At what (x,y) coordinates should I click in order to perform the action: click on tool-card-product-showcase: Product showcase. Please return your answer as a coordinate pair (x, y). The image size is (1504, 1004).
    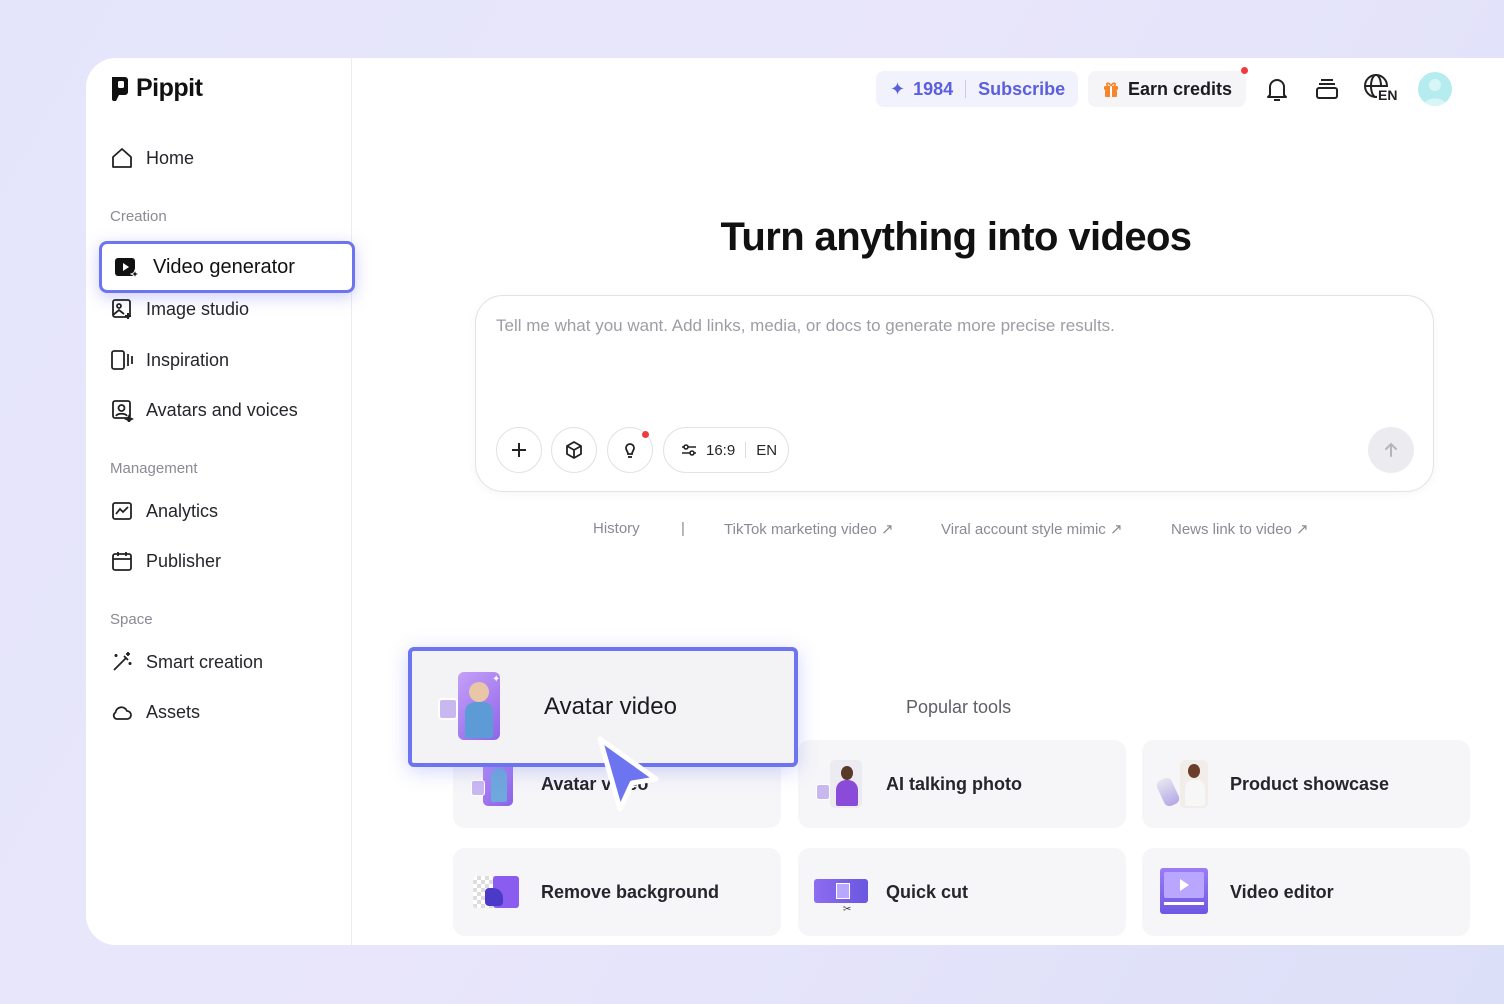
    Looking at the image, I should click on (1306, 784).